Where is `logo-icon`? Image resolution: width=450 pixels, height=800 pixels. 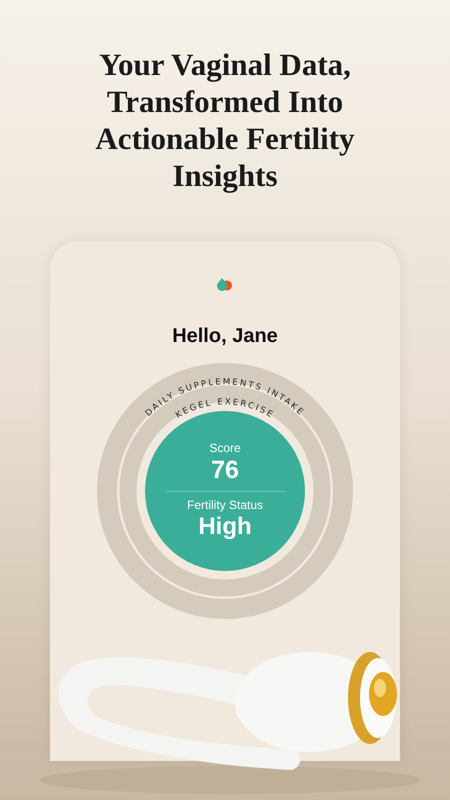 logo-icon is located at coordinates (225, 284).